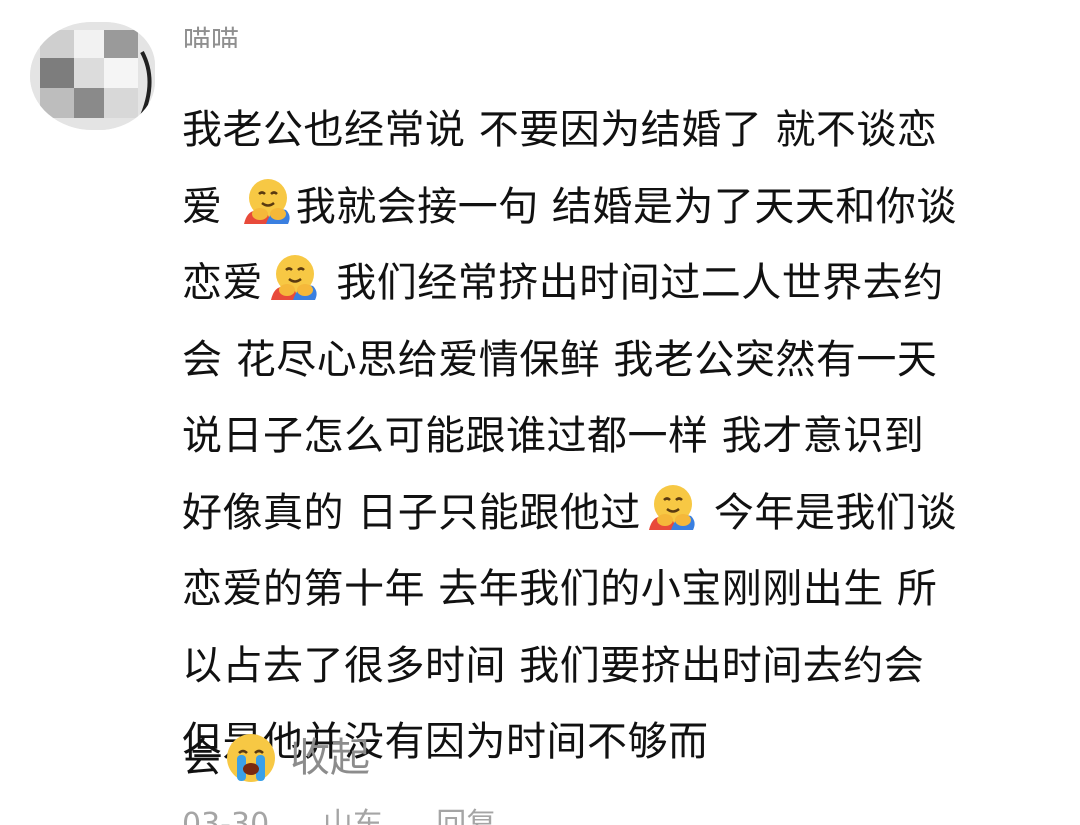 This screenshot has height=825, width=1080. Describe the element at coordinates (553, 436) in the screenshot. I see `comment-line-text: 说日子怎么可能跟谁过都一样 我才意识到` at that location.